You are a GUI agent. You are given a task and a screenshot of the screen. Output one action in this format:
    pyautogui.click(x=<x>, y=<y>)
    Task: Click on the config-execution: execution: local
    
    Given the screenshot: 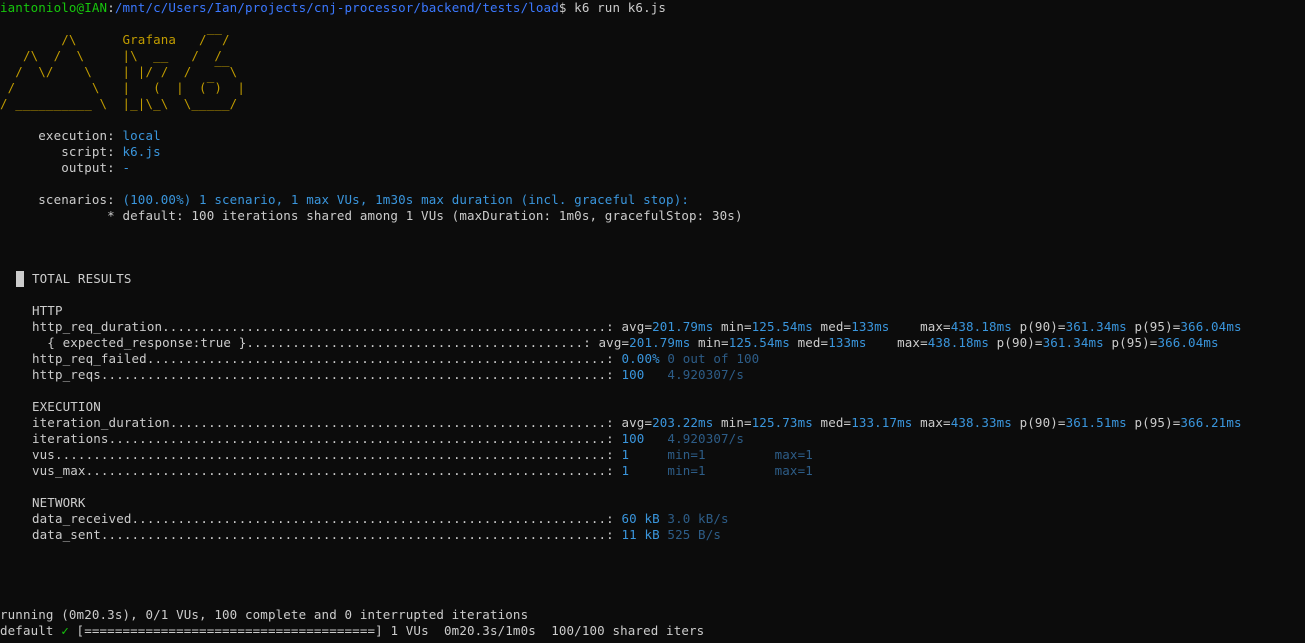 What is the action you would take?
    pyautogui.click(x=80, y=136)
    